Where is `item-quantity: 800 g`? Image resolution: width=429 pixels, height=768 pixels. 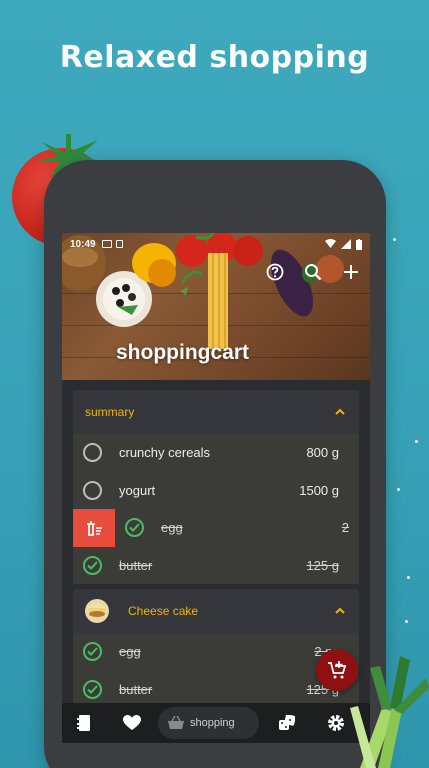
item-quantity: 800 g is located at coordinates (322, 453).